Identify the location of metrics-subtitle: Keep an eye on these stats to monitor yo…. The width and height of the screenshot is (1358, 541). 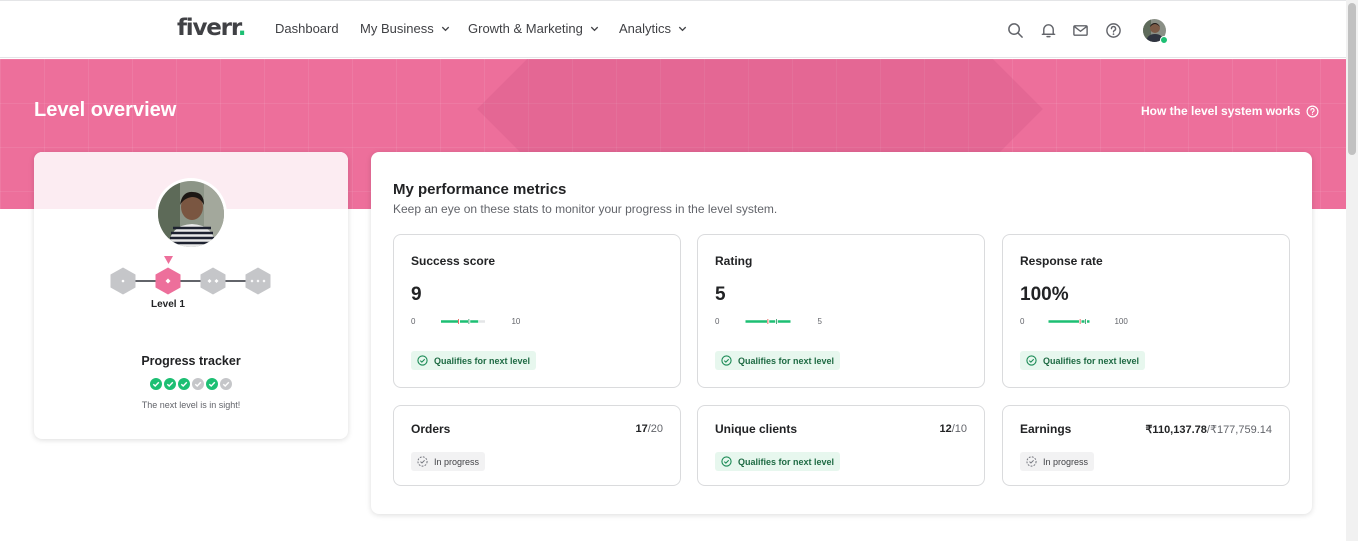
(585, 209).